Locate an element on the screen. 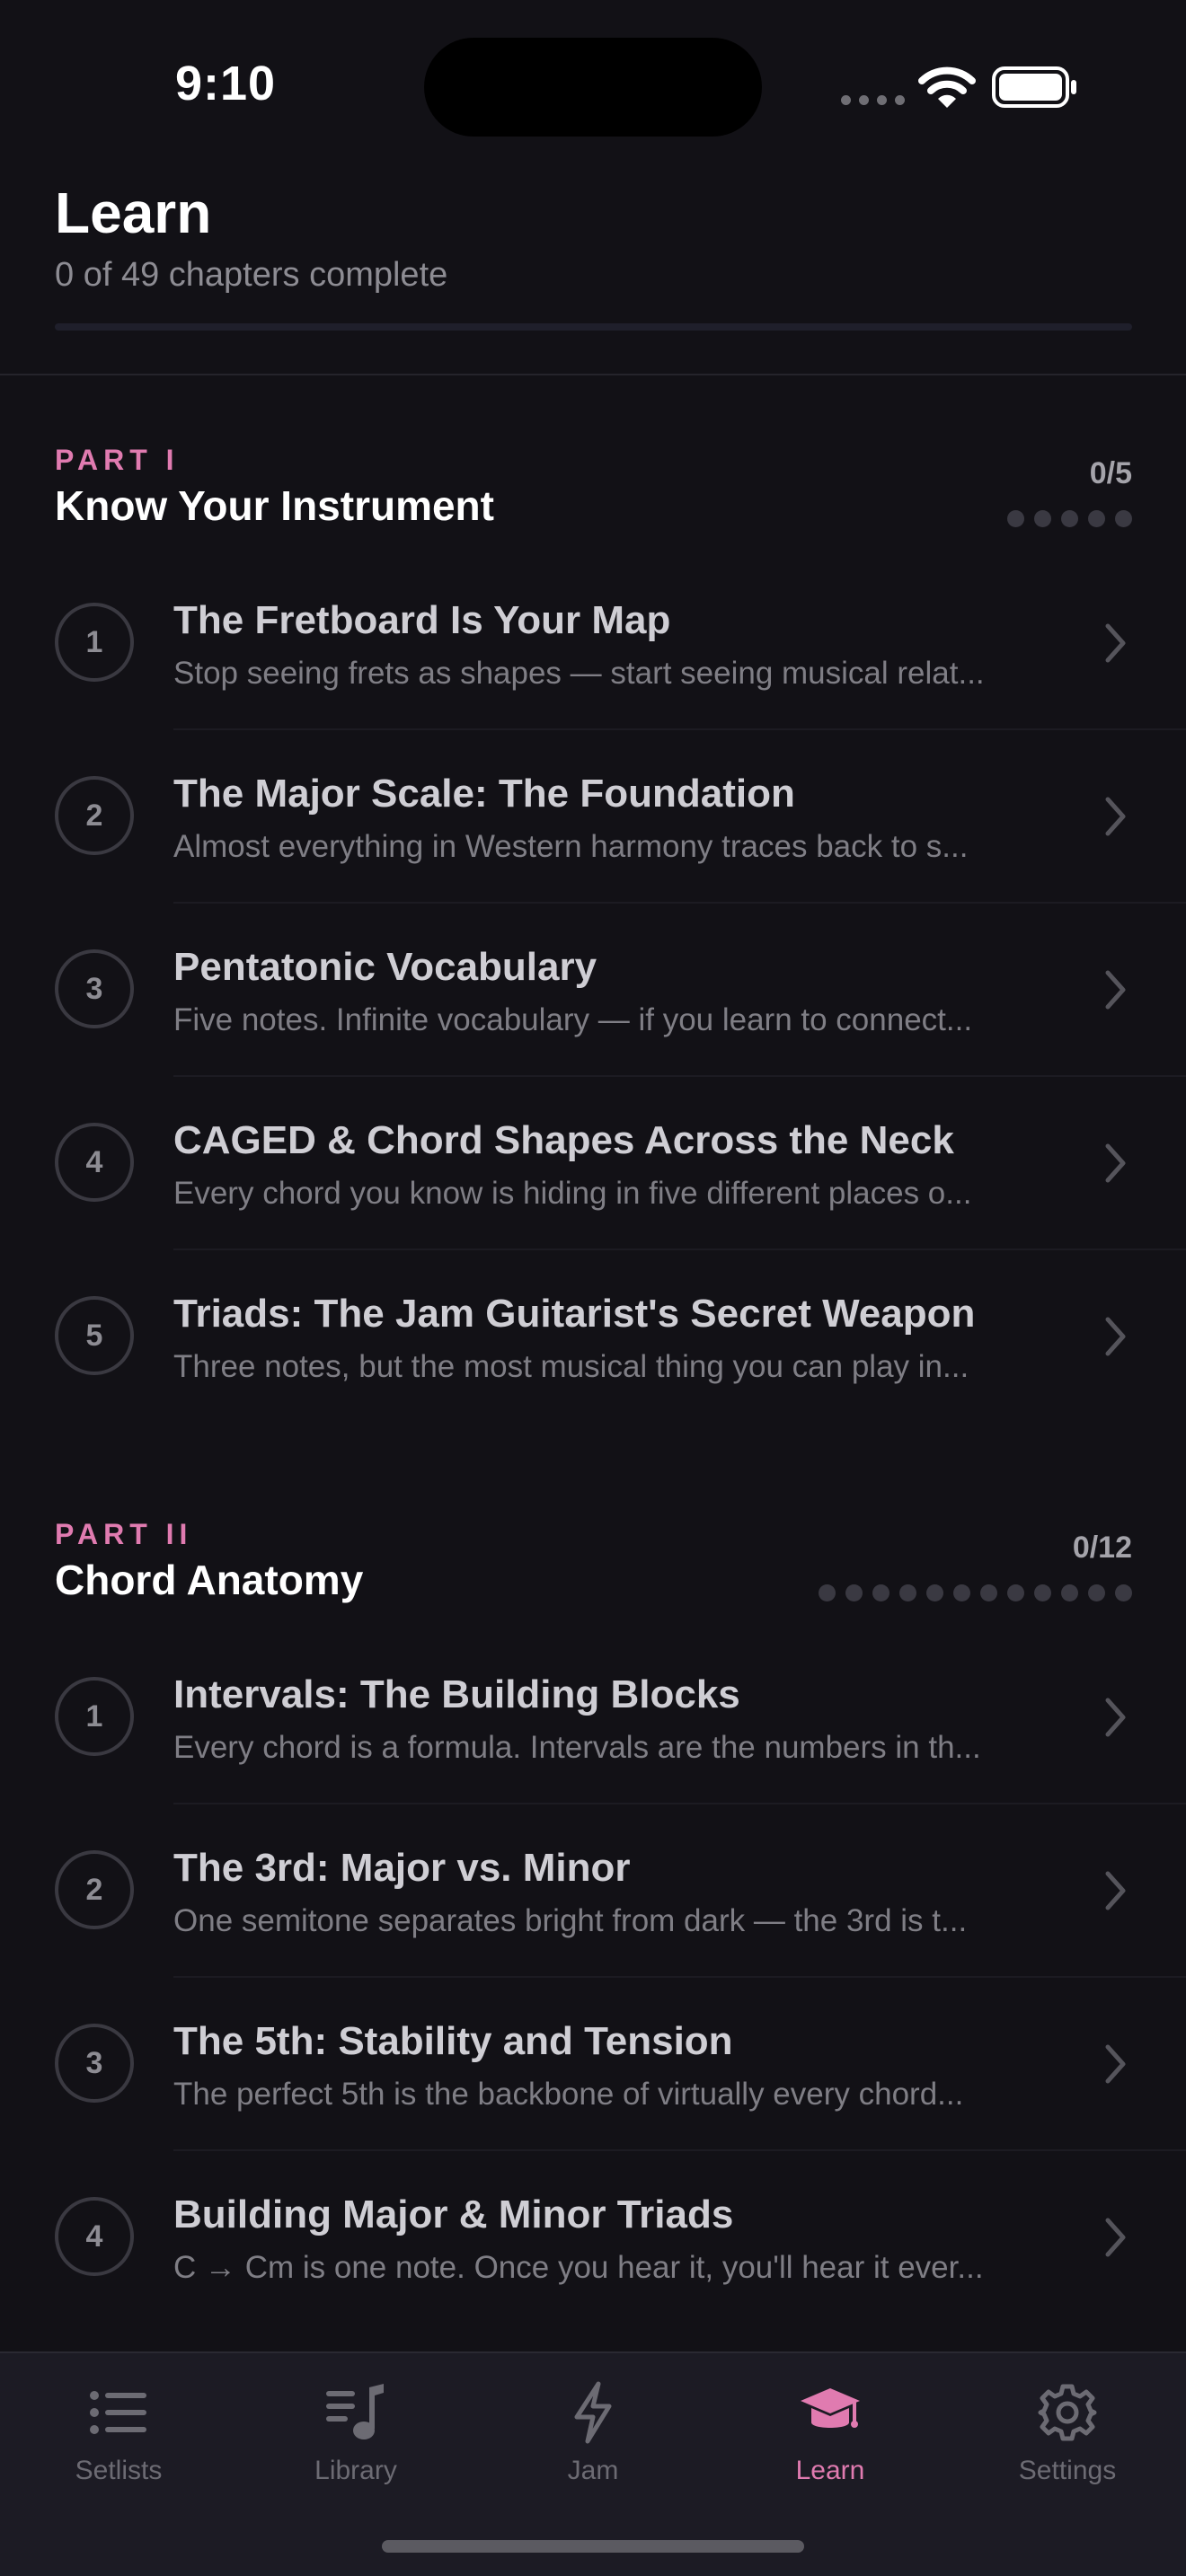 The width and height of the screenshot is (1186, 2576). tab-label: Jam is located at coordinates (593, 2470).